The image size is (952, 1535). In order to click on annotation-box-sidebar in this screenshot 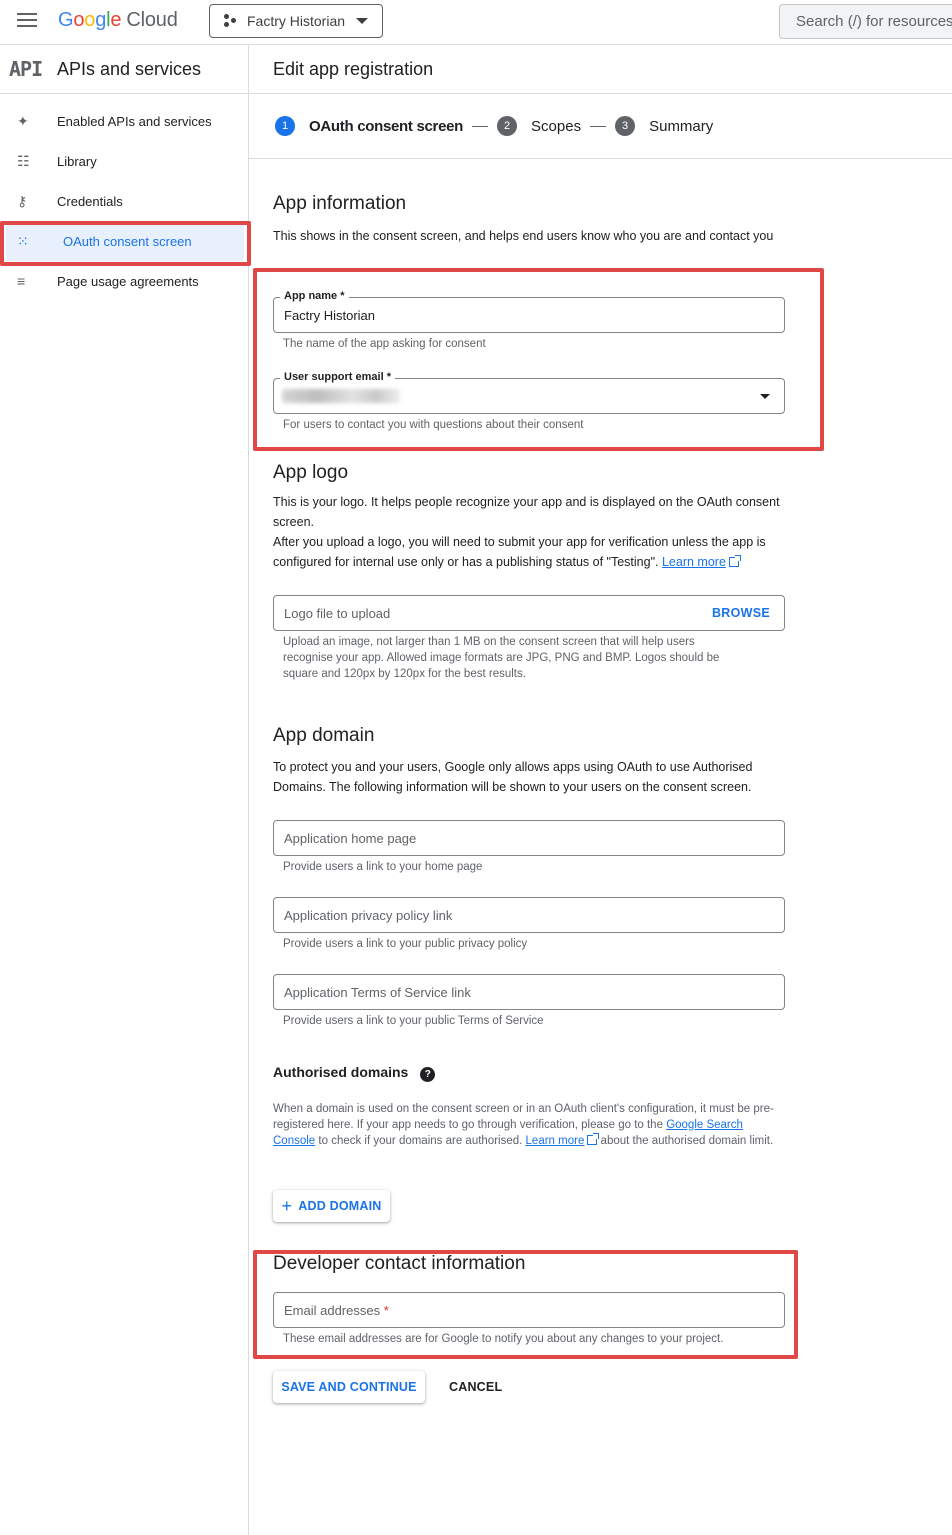, I will do `click(125, 243)`.